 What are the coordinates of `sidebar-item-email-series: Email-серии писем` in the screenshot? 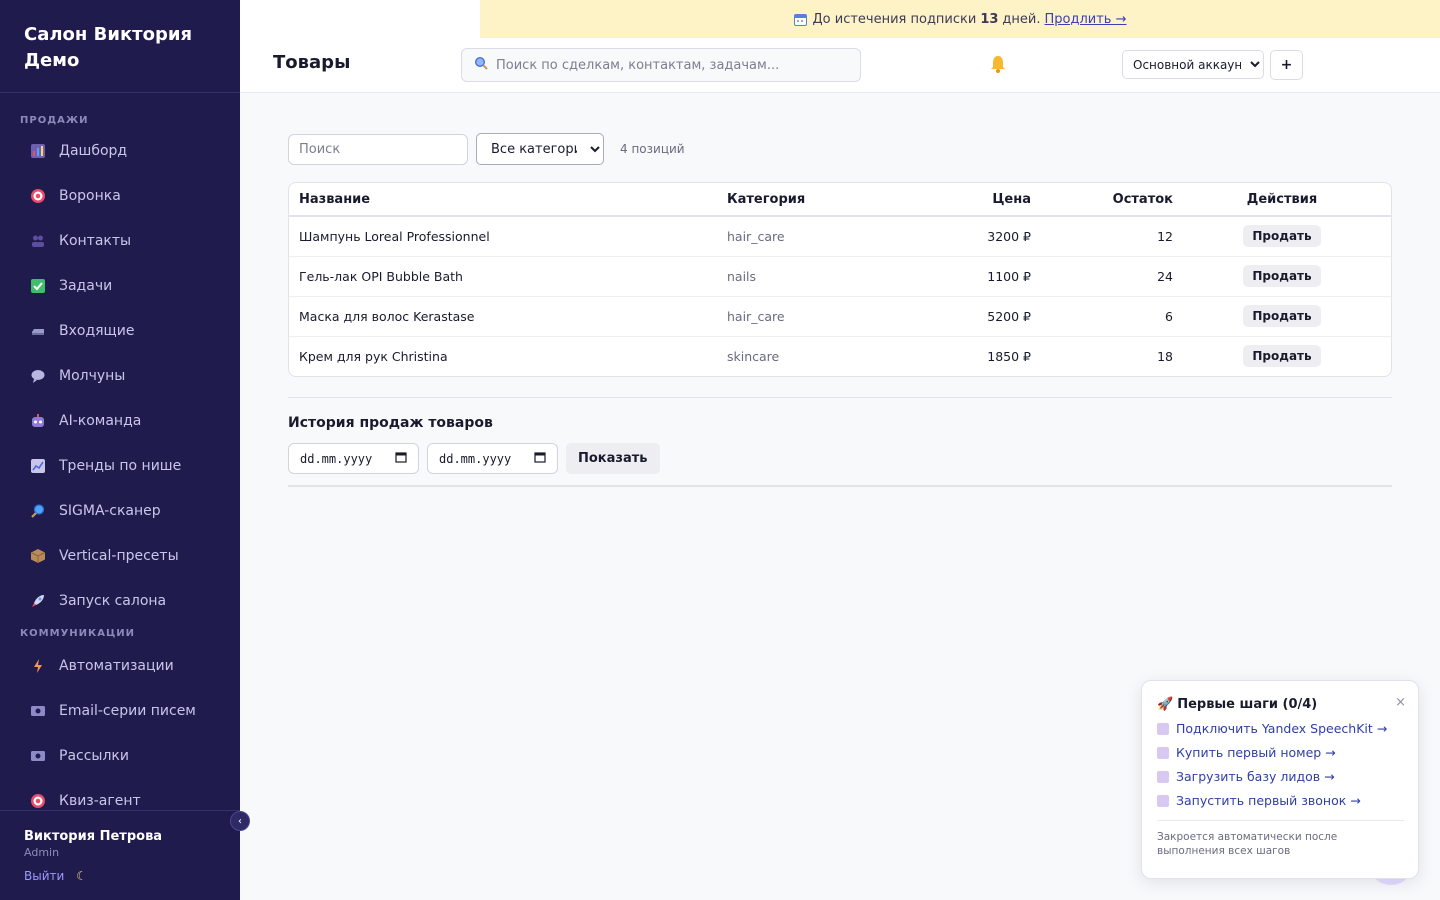 It's located at (120, 710).